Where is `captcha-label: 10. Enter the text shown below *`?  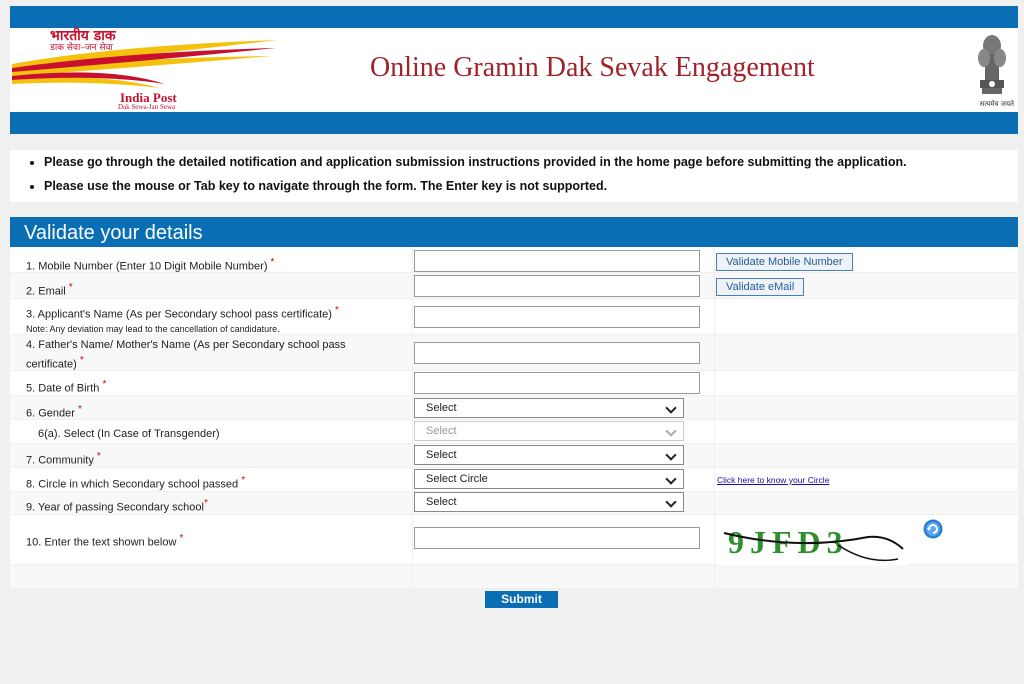
captcha-label: 10. Enter the text shown below * is located at coordinates (105, 541).